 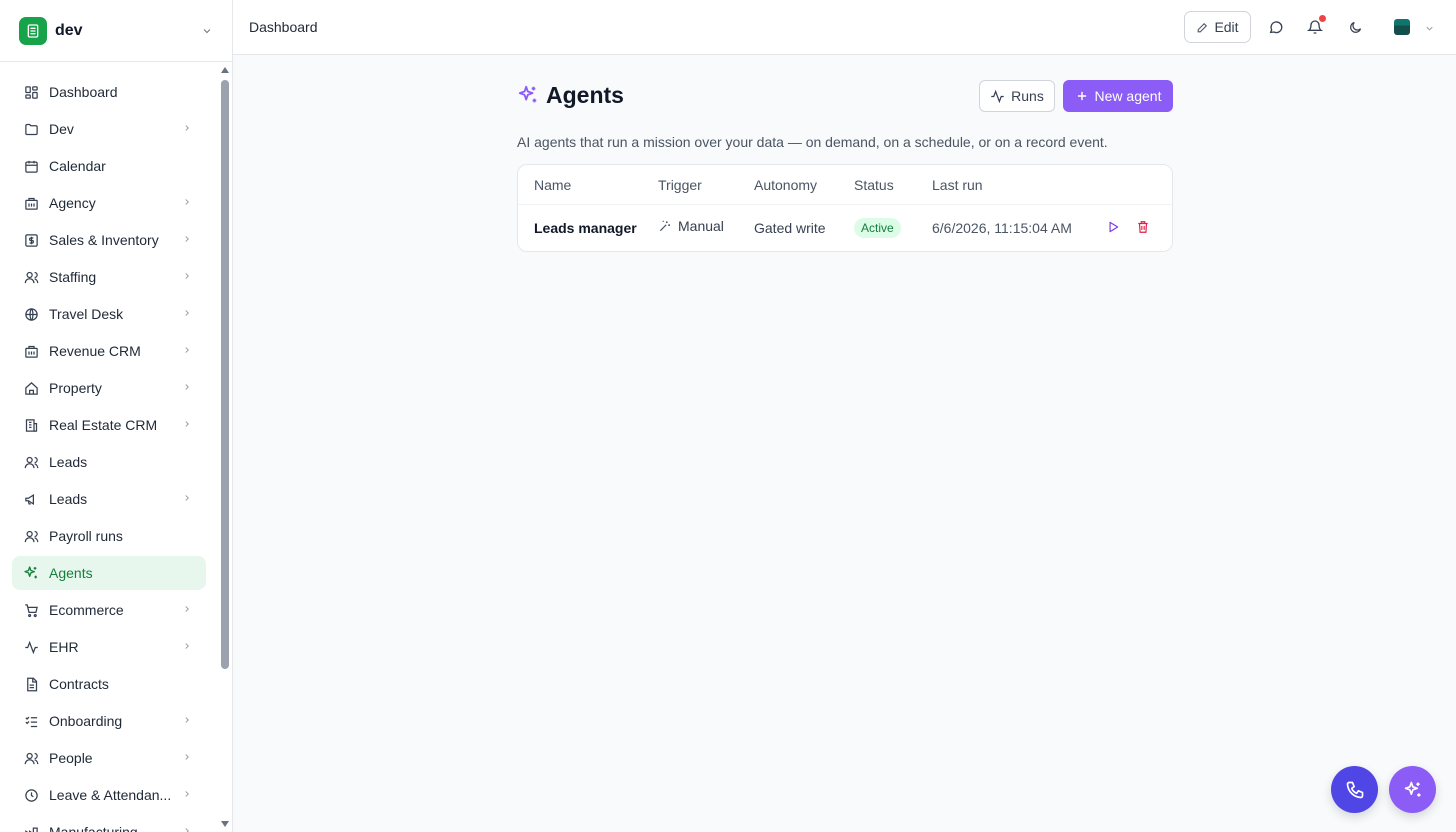 What do you see at coordinates (109, 129) in the screenshot?
I see `sidebar-item-dev: Dev` at bounding box center [109, 129].